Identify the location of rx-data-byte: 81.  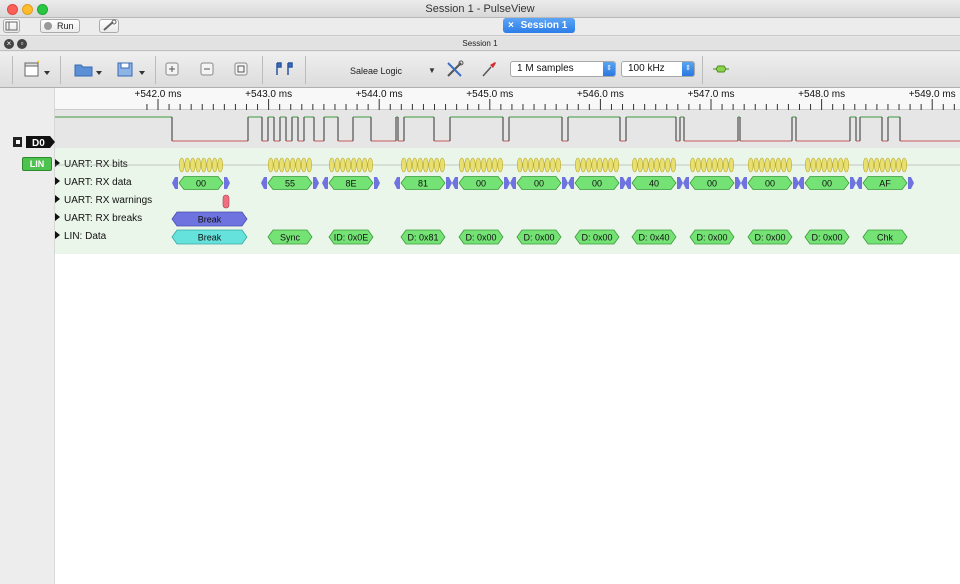
(423, 183).